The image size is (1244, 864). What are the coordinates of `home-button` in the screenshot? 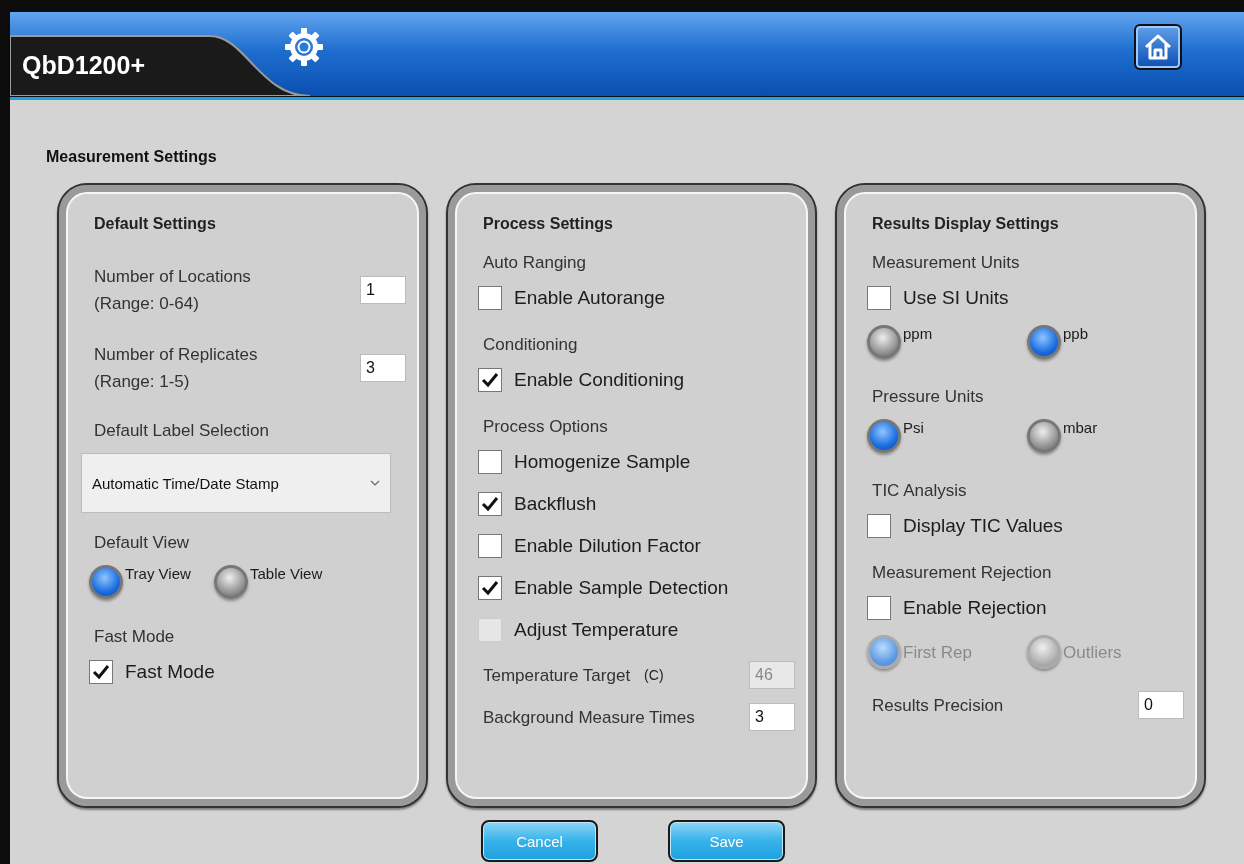 It's located at (1158, 47).